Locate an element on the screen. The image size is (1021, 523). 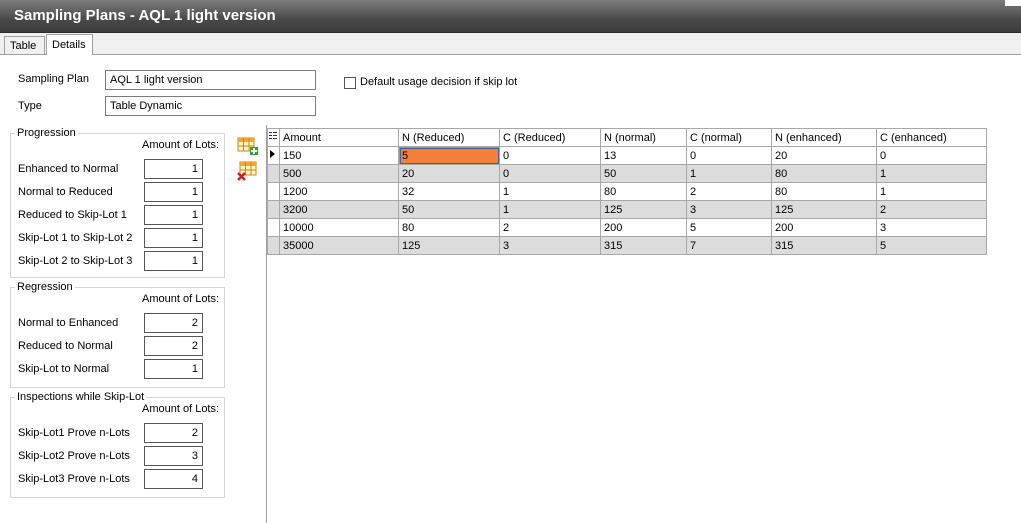
column-header: C (enhanced) is located at coordinates (931, 137).